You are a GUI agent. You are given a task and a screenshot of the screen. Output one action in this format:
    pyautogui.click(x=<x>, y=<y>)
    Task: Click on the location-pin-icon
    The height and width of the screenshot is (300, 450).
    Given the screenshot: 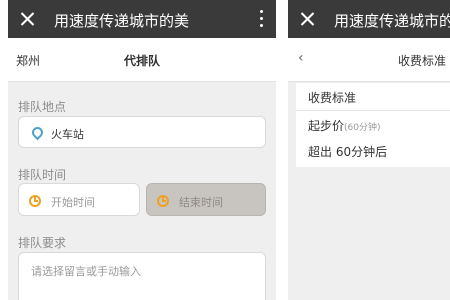 What is the action you would take?
    pyautogui.click(x=37, y=132)
    